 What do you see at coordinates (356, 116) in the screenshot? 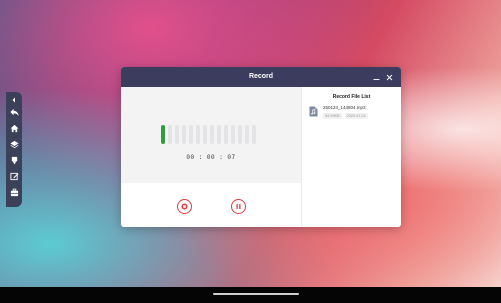
I see `file-date: 2025.01.24` at bounding box center [356, 116].